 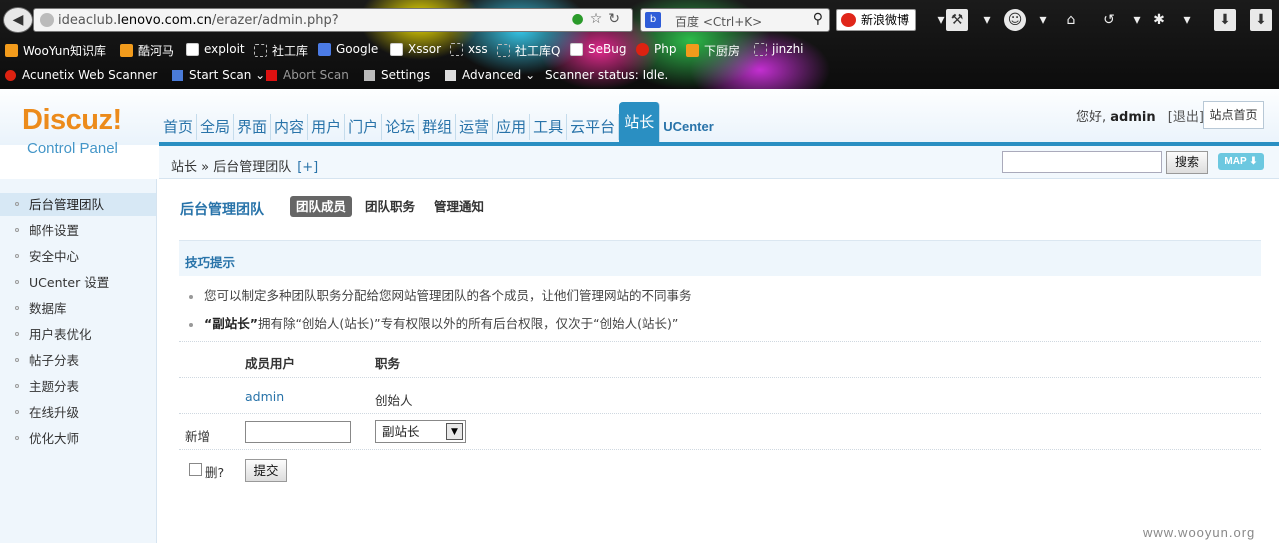 I want to click on abort-scan-button: Abort Scan, so click(x=307, y=75).